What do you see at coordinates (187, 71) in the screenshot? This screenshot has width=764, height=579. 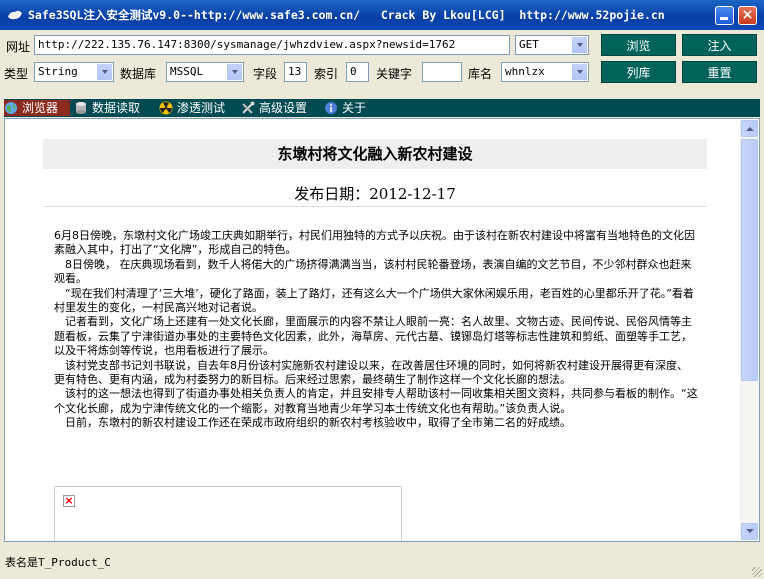 I see `db-select-value: MSSQL` at bounding box center [187, 71].